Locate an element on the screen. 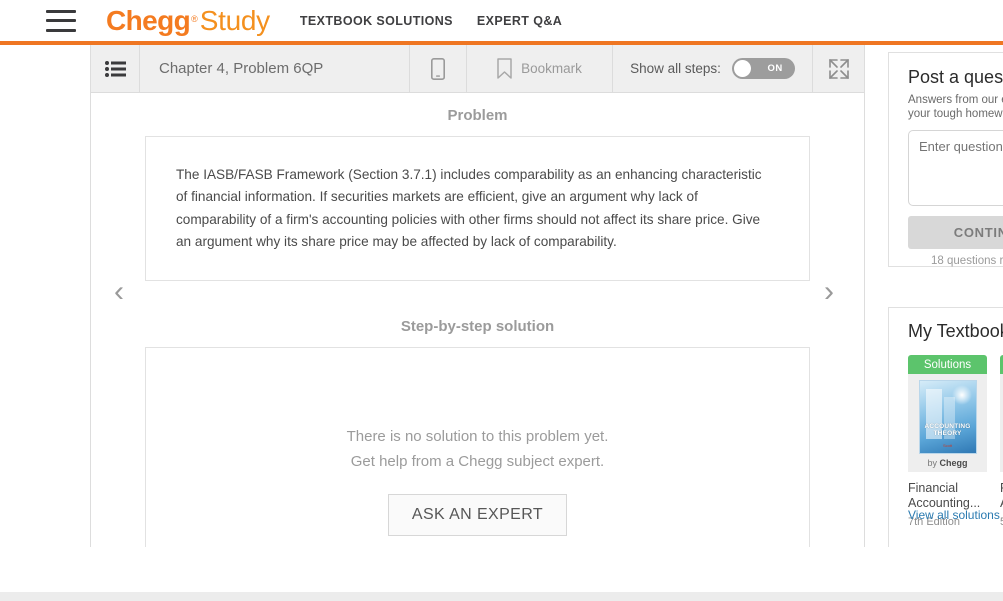  toggle-state-label: ON is located at coordinates (775, 68).